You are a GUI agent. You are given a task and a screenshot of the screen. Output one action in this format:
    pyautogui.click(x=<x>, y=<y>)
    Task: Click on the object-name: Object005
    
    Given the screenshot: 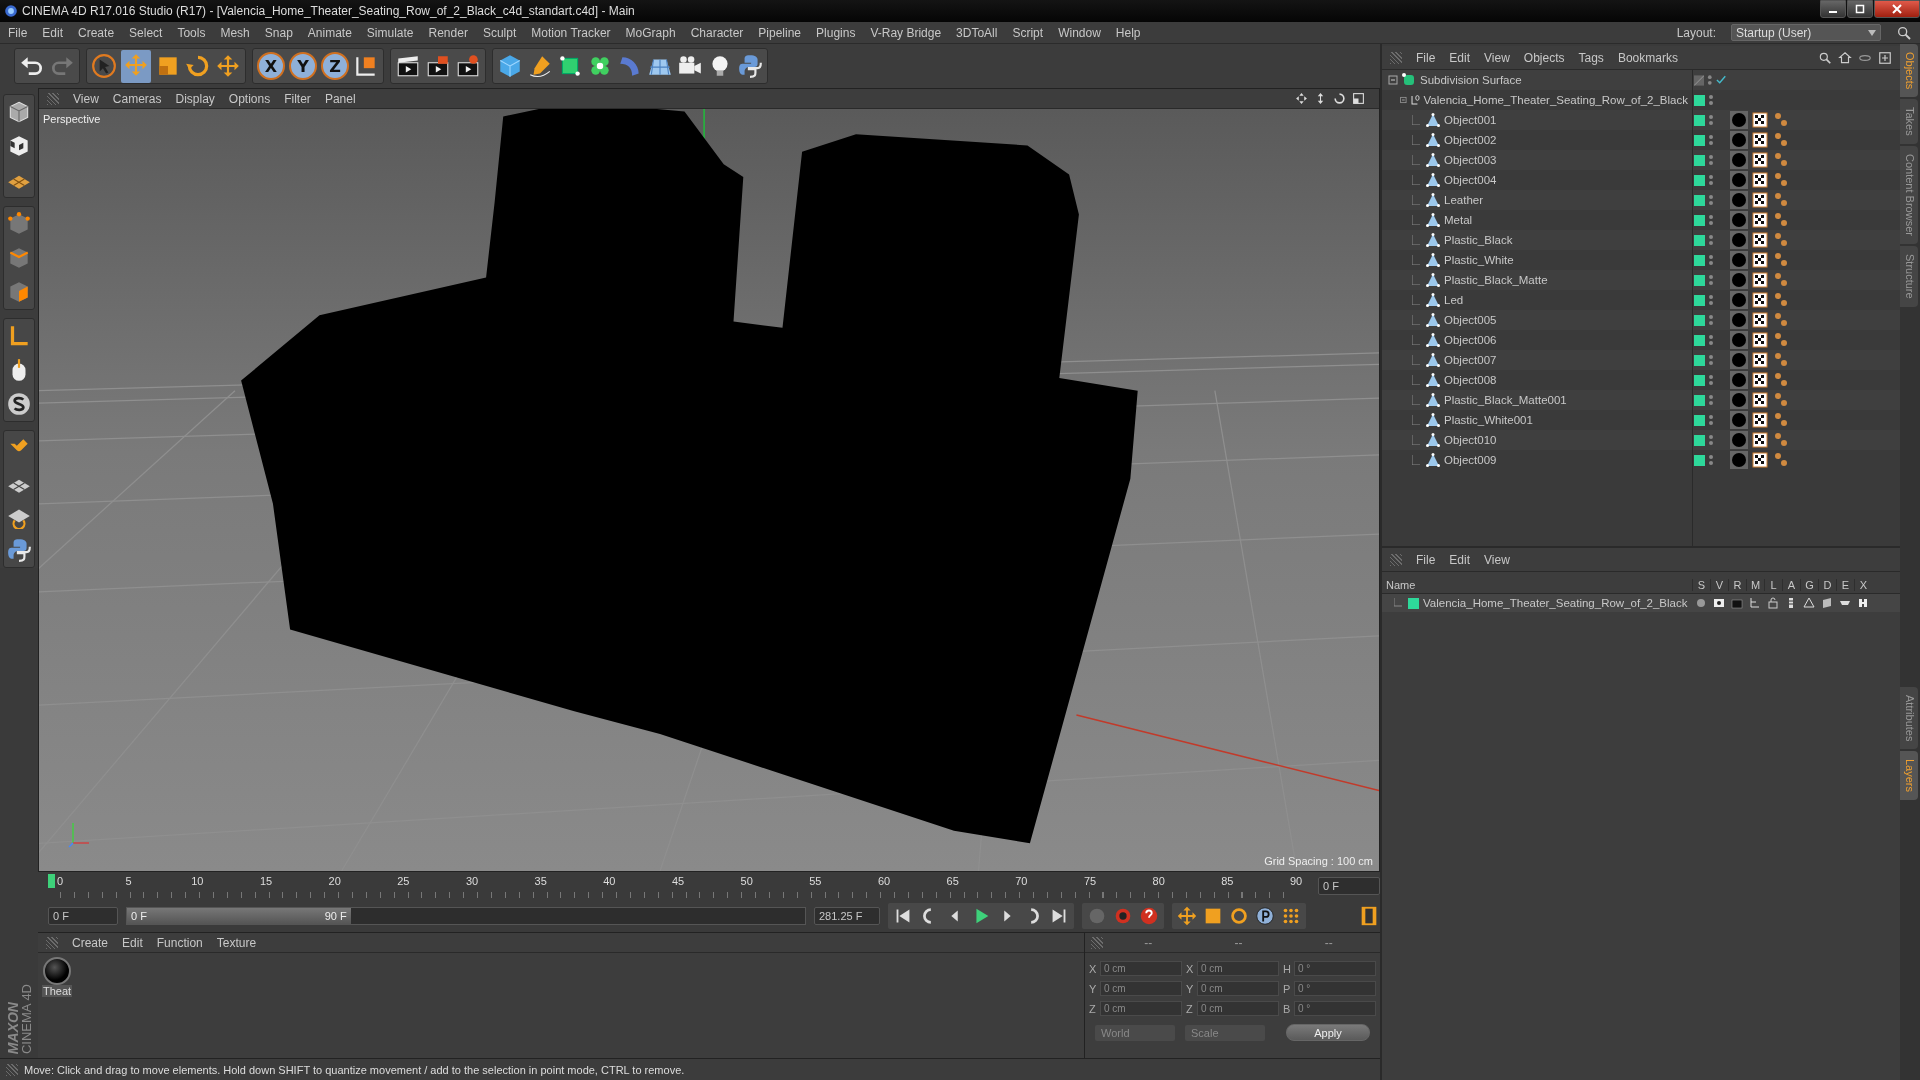 What is the action you would take?
    pyautogui.click(x=1470, y=320)
    